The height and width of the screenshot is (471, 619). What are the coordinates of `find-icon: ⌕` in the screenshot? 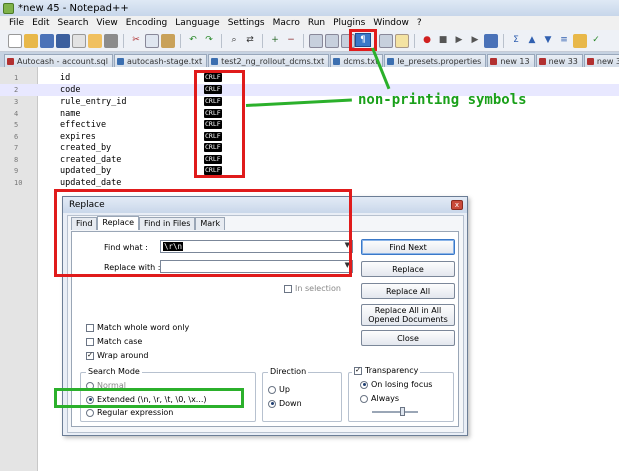 It's located at (234, 41).